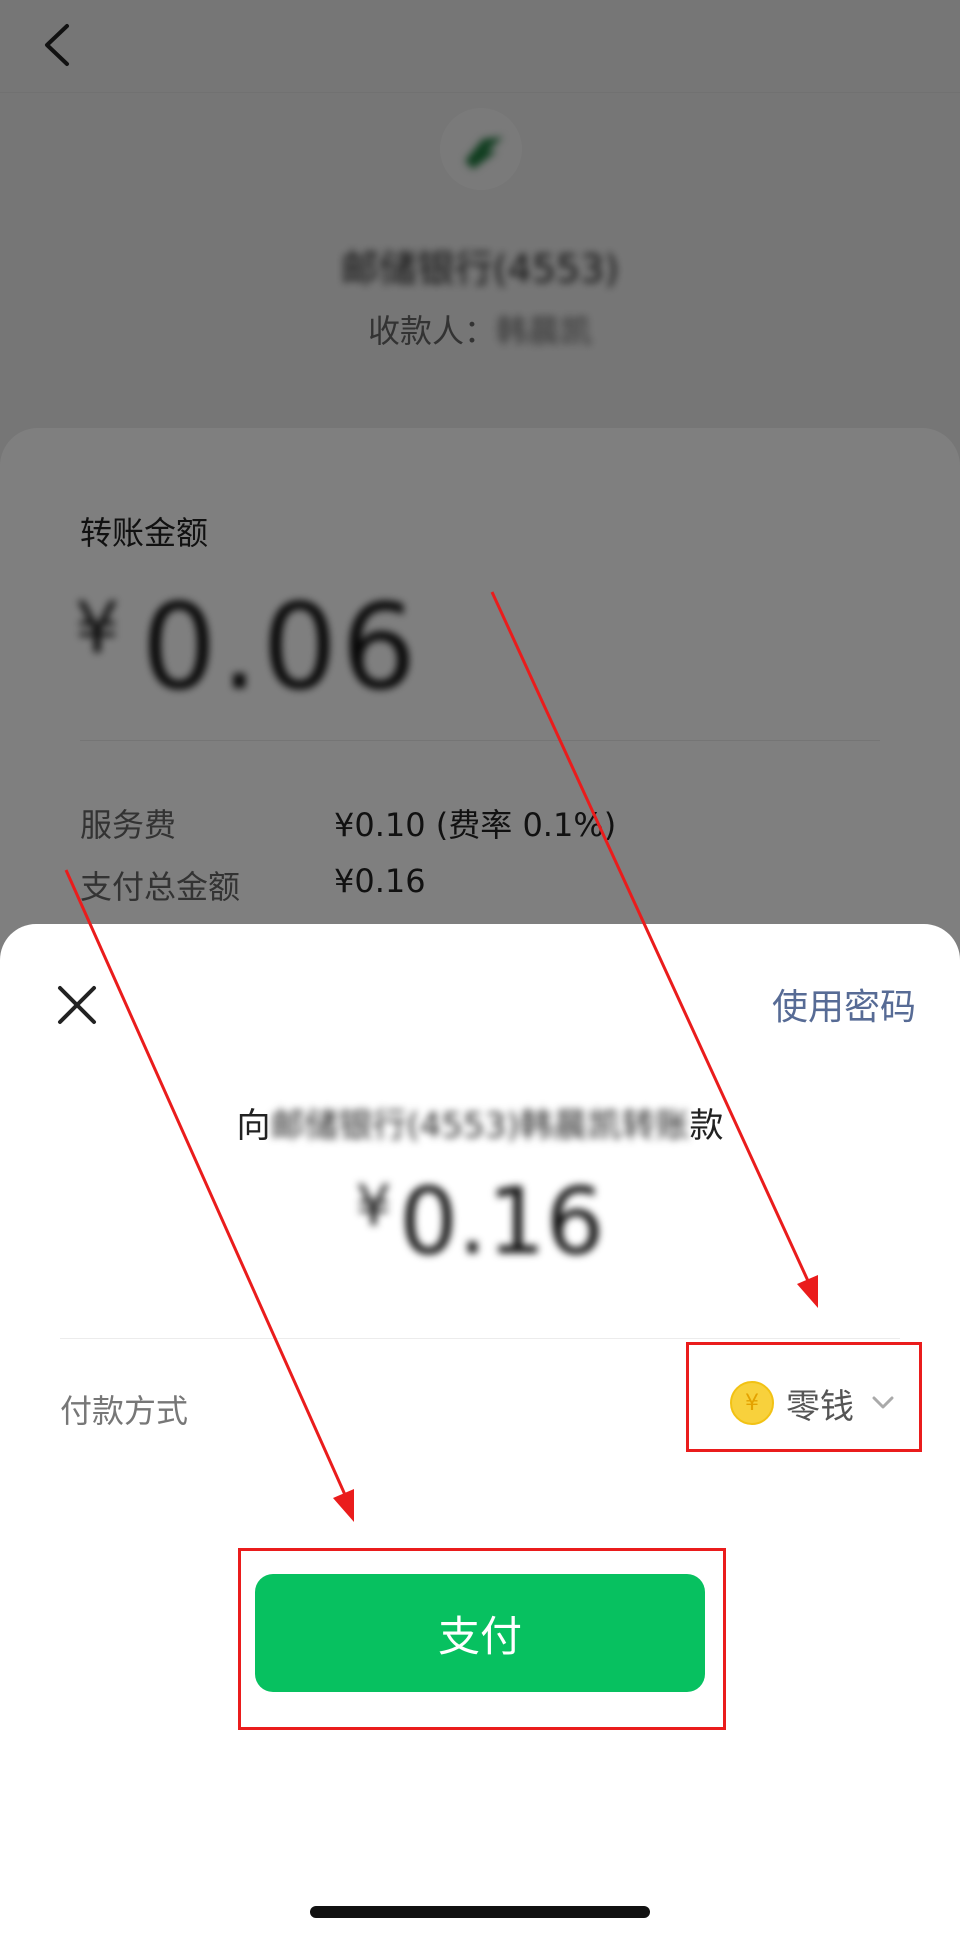 This screenshot has width=960, height=1937. I want to click on payment-amount: ¥0.16, so click(480, 1221).